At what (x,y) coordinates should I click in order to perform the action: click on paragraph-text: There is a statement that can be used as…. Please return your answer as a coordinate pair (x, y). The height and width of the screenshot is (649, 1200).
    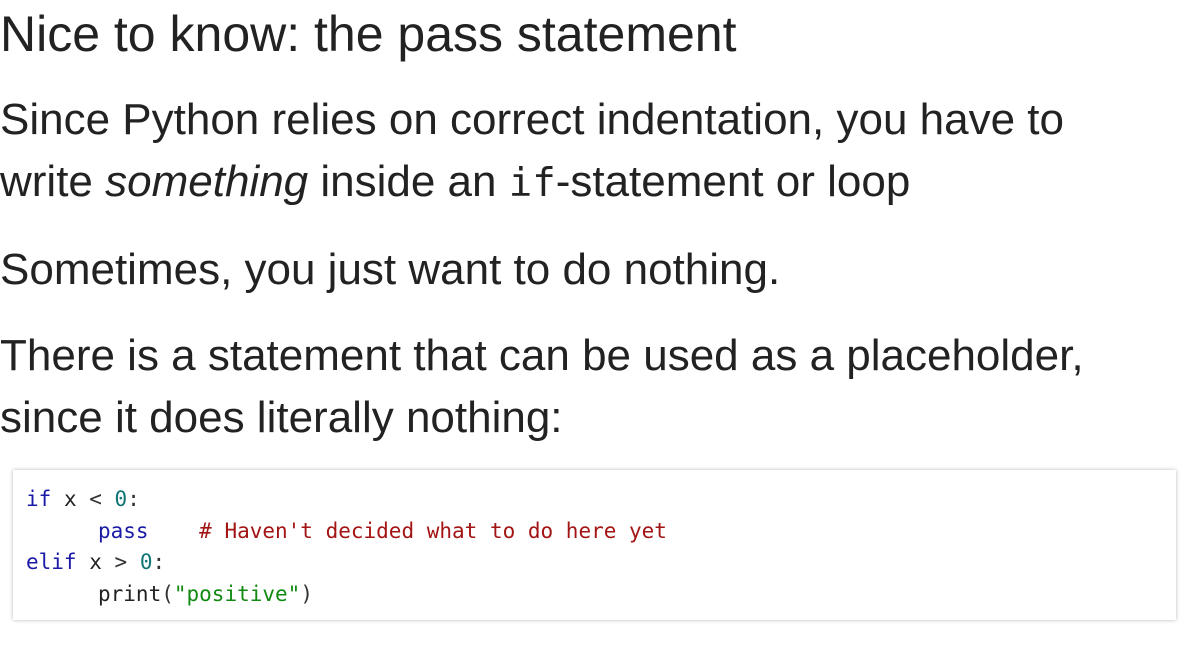
    Looking at the image, I should click on (542, 355).